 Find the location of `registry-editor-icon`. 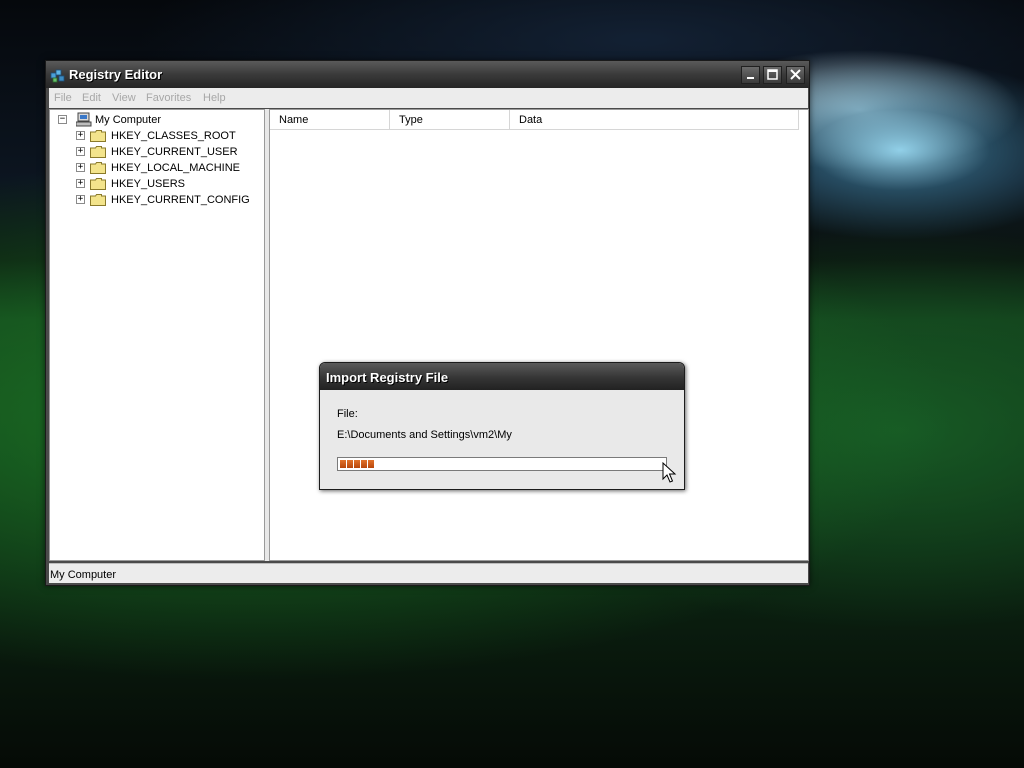

registry-editor-icon is located at coordinates (57, 76).